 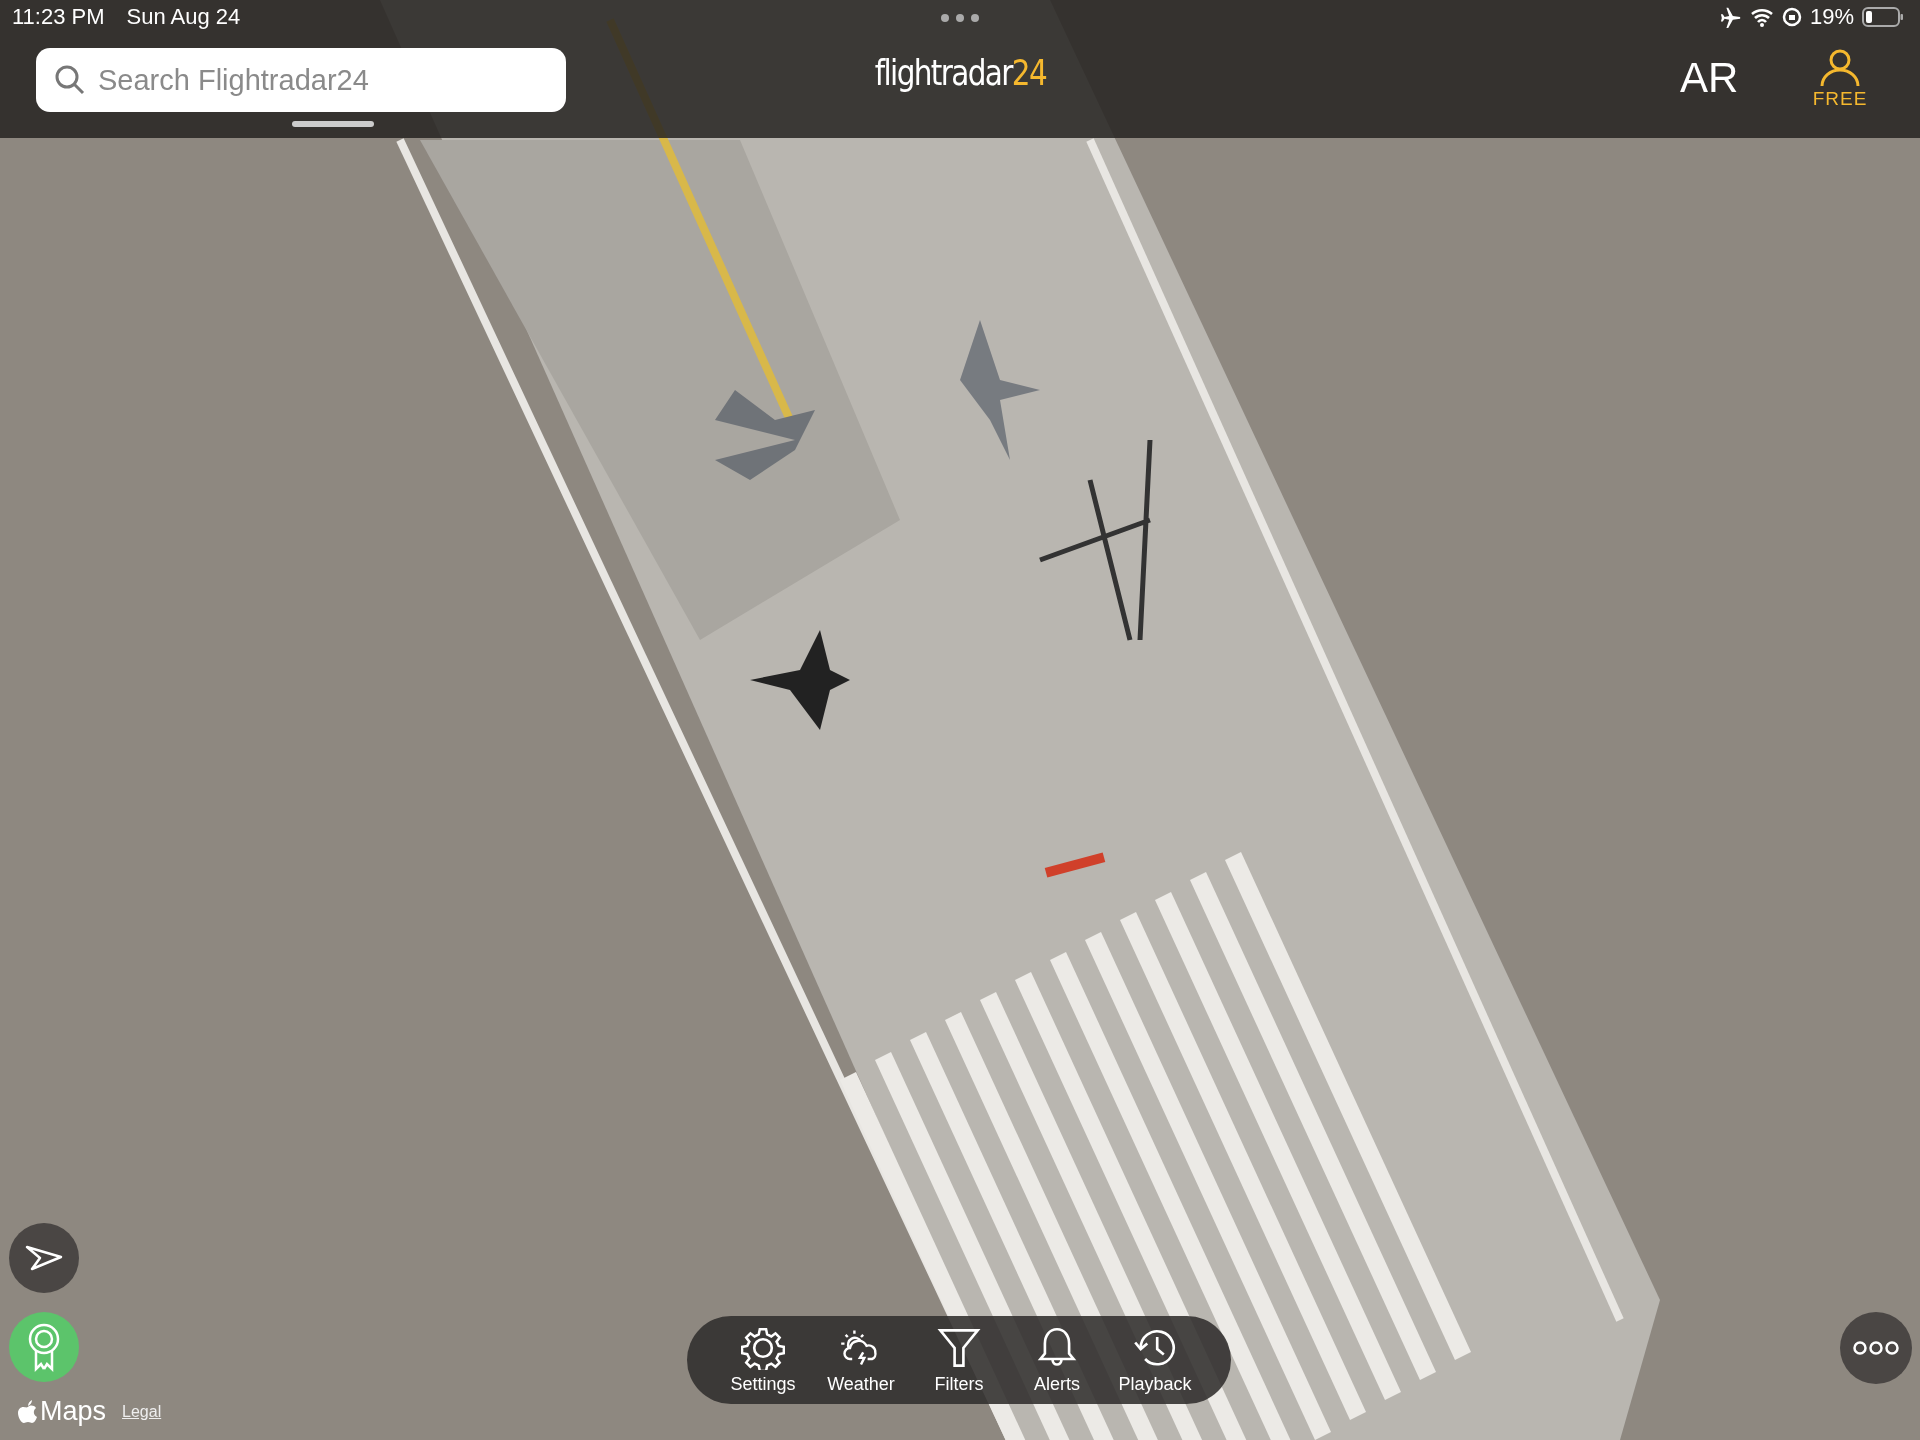 I want to click on location-arrow-icon, so click(x=44, y=1258).